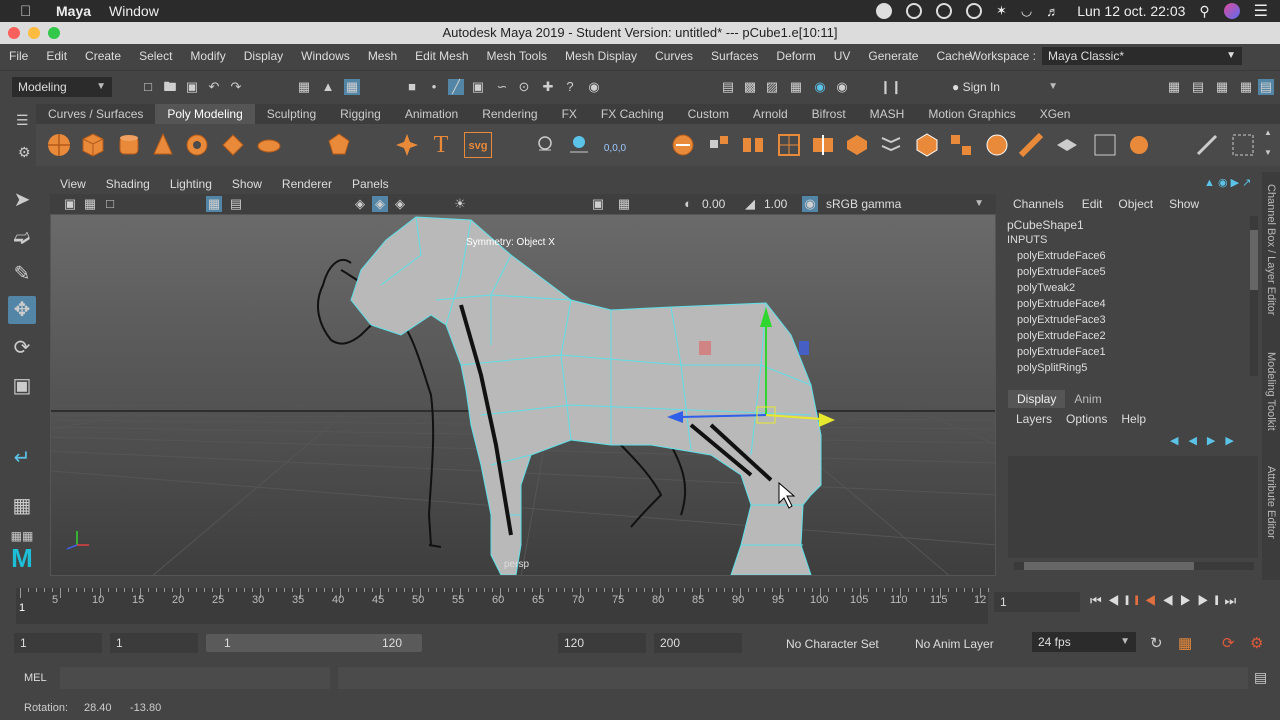 This screenshot has height=720, width=1280. I want to click on tab-anim: Anim, so click(1087, 399).